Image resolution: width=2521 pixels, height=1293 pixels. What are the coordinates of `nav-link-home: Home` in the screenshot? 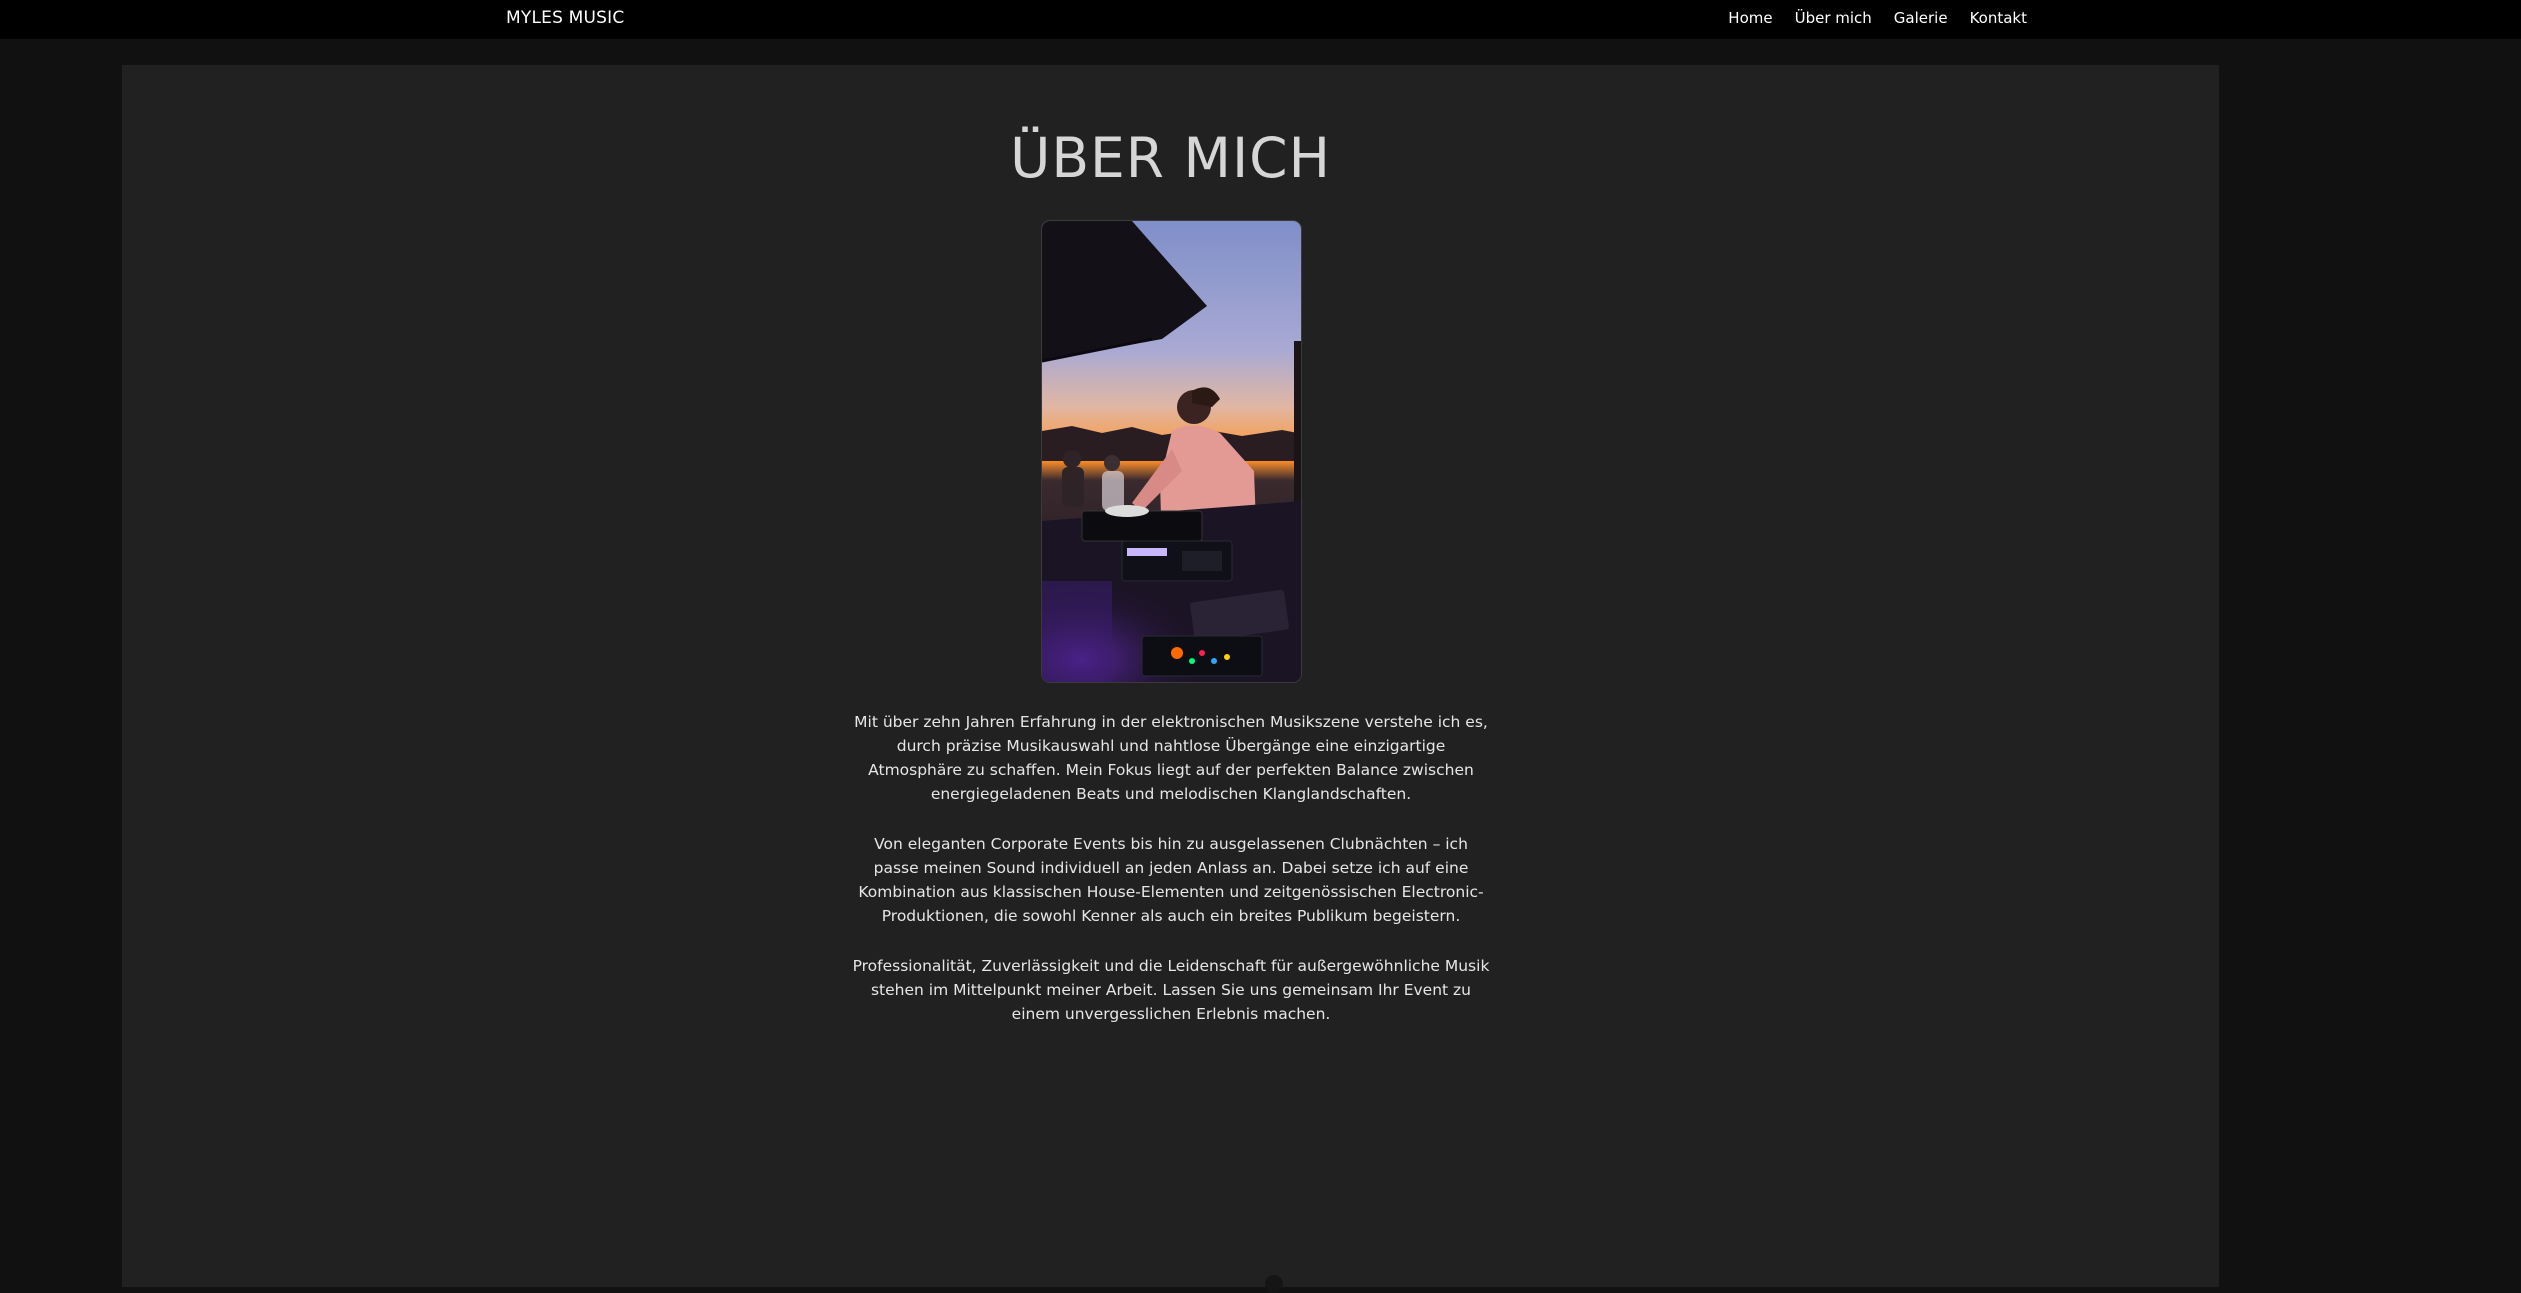 It's located at (1750, 18).